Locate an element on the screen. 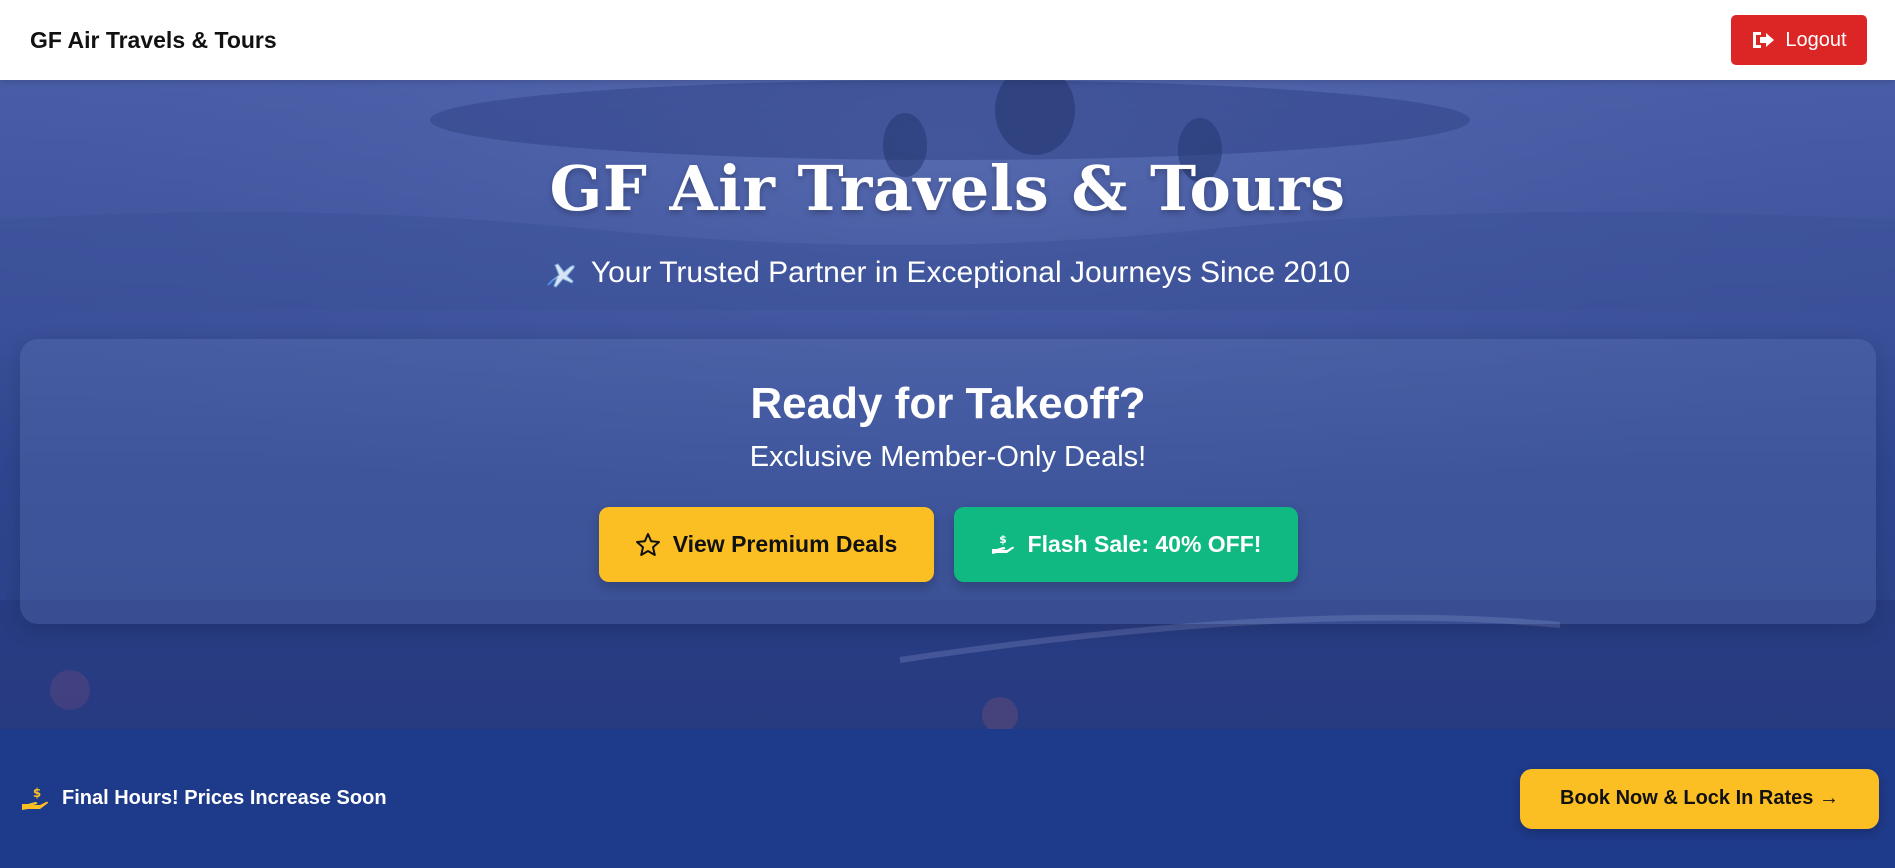 The height and width of the screenshot is (868, 1895). view-premium-deals-label: View Premium Deals is located at coordinates (785, 544).